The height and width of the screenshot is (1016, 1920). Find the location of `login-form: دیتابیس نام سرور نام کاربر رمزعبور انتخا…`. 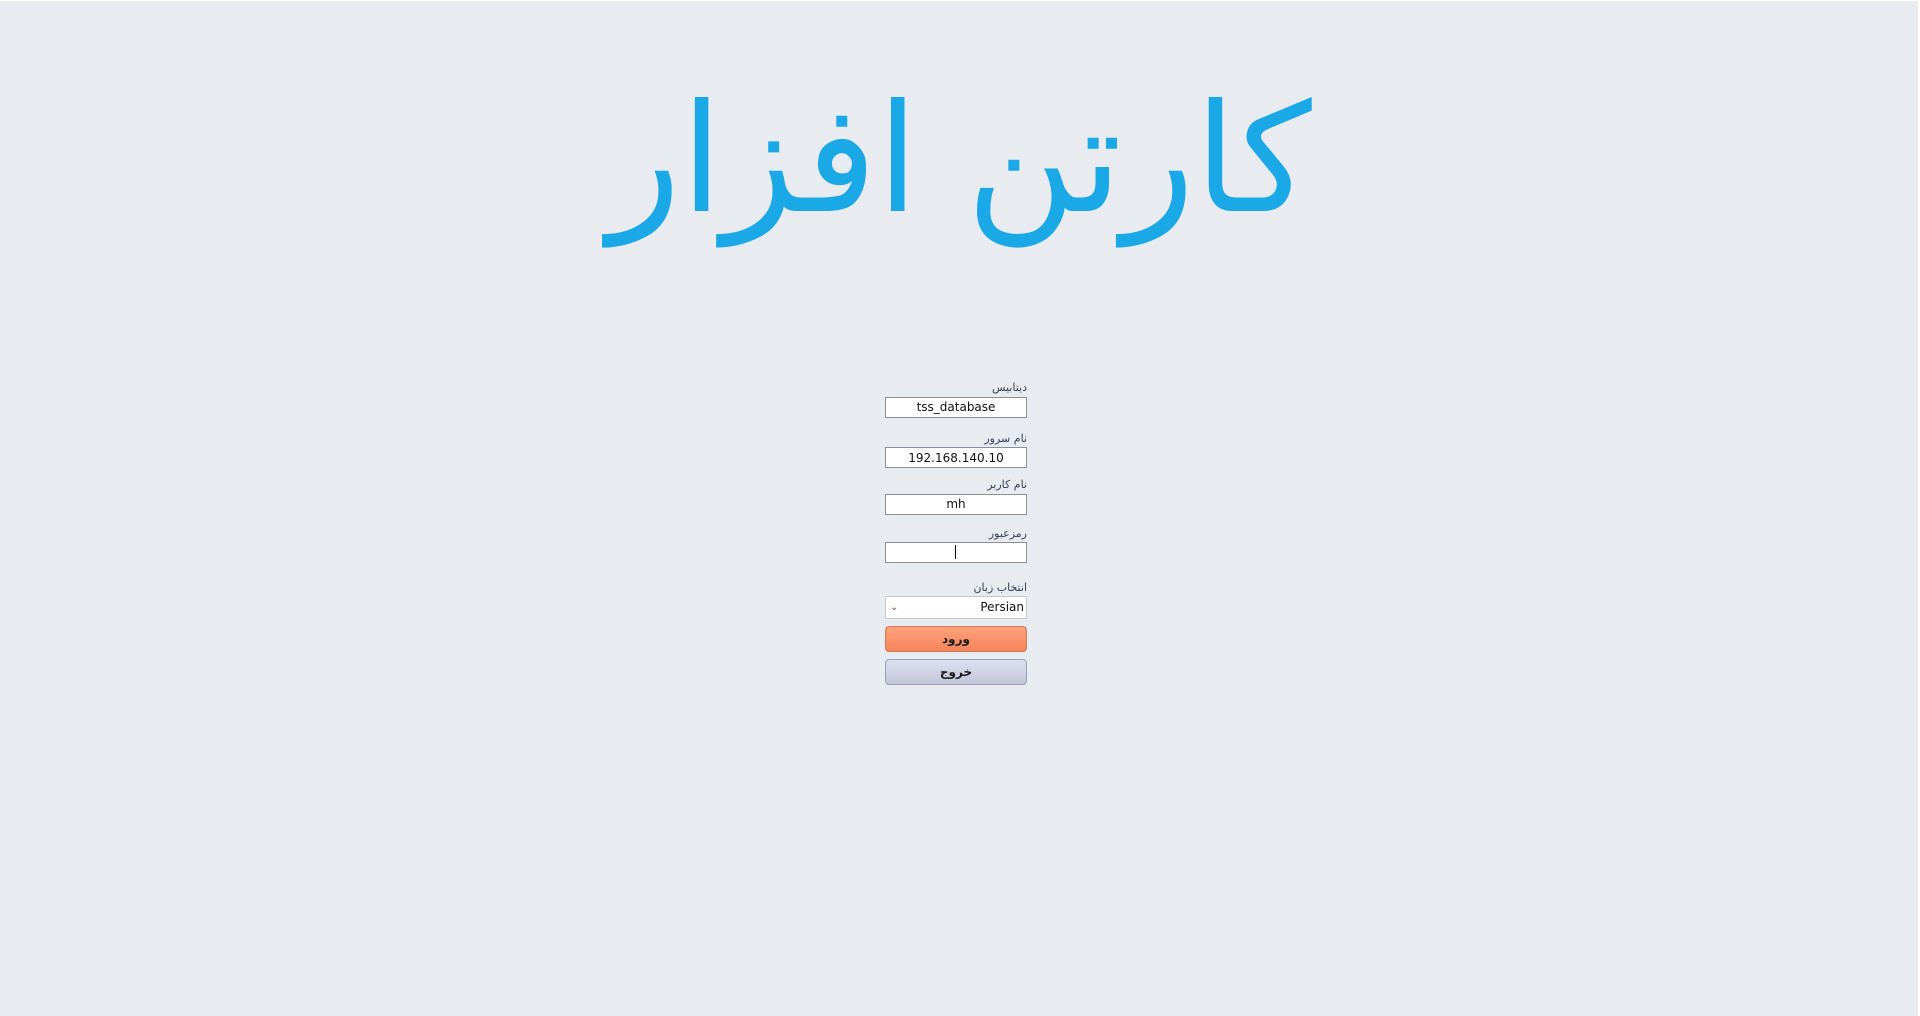

login-form: دیتابیس نام سرور نام کاربر رمزعبور انتخا… is located at coordinates (956, 532).